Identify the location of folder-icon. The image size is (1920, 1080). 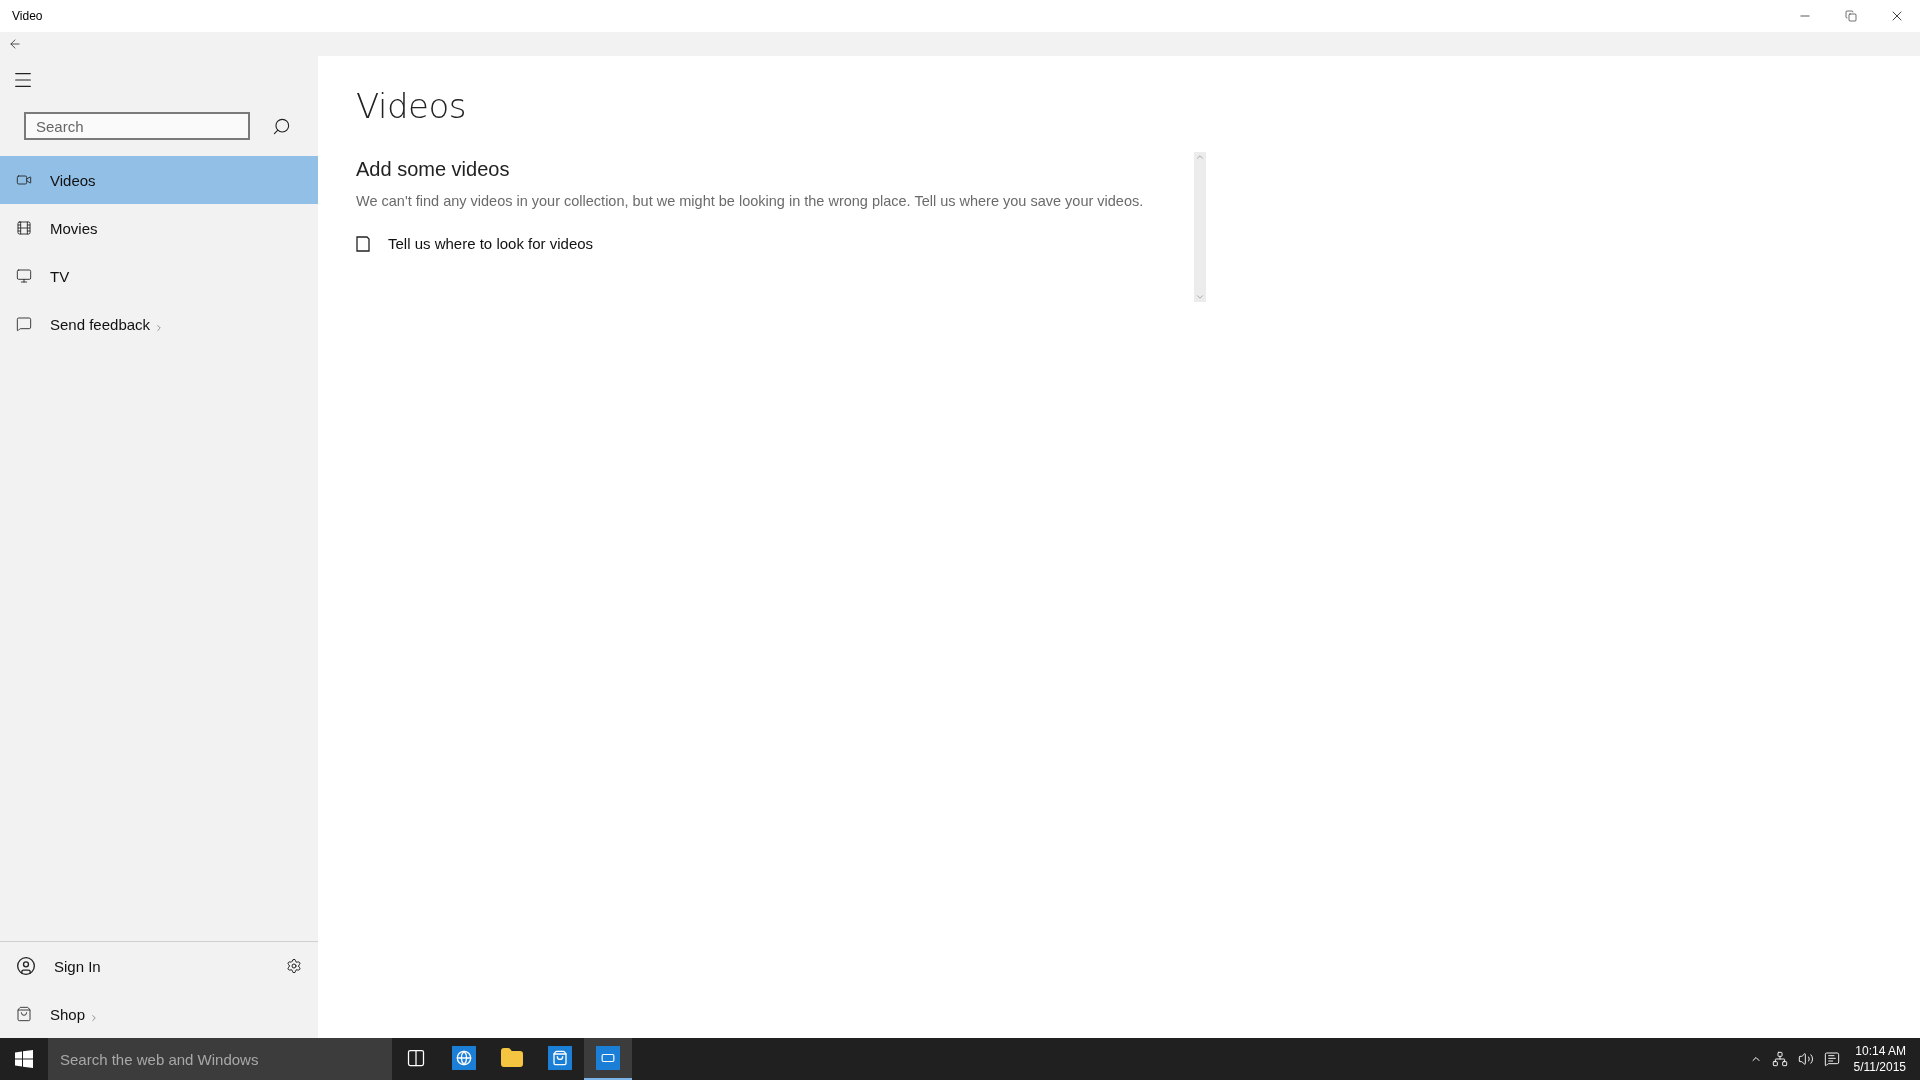
(512, 1058).